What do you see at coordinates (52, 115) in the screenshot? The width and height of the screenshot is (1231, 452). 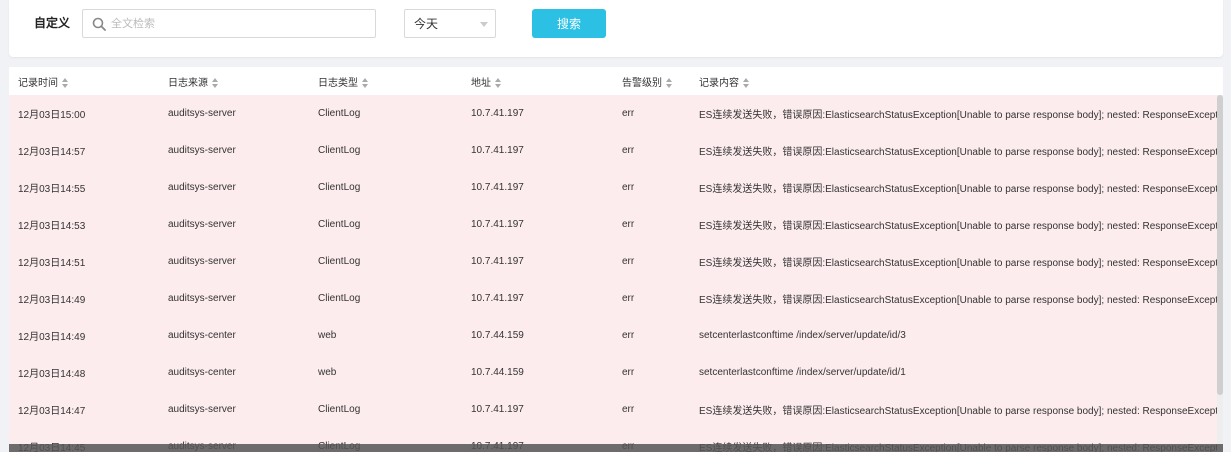 I see `cell-record-time: 12月03日15:00` at bounding box center [52, 115].